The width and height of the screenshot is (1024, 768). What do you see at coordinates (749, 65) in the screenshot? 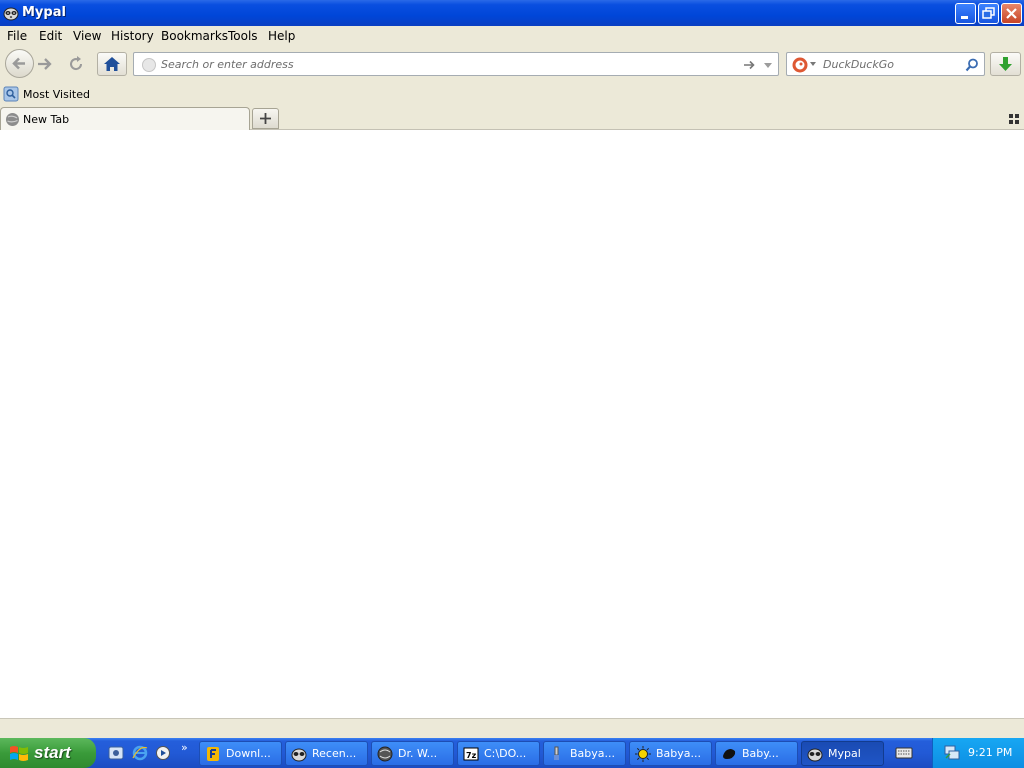
I see `go-arrow-icon` at bounding box center [749, 65].